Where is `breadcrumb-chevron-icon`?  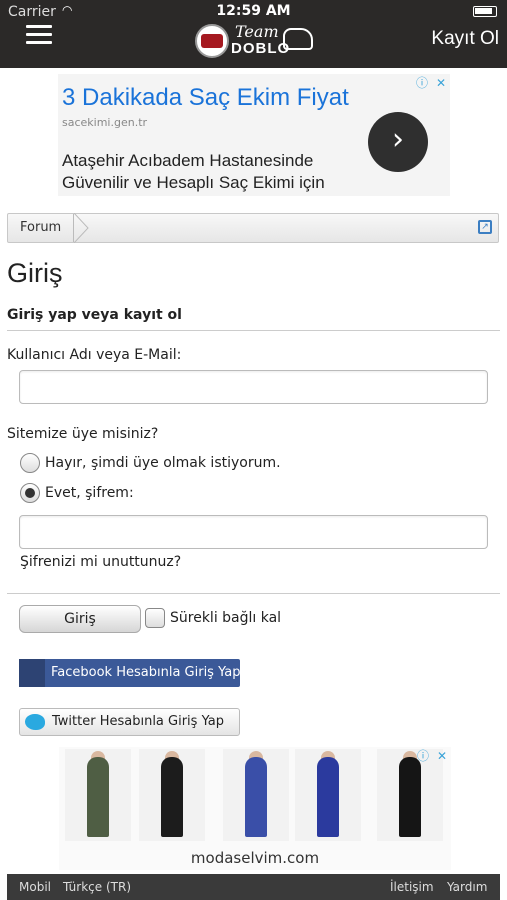
breadcrumb-chevron-icon is located at coordinates (81, 228).